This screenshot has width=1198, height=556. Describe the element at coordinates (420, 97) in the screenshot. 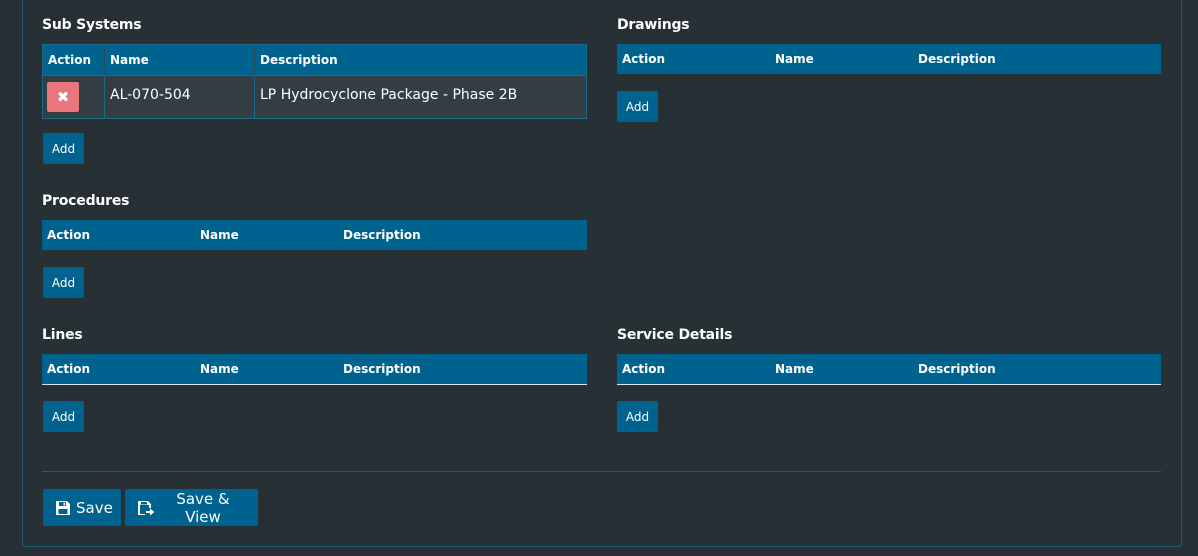

I see `row-description: LP Hydrocyclone Package - Phase 2B` at that location.